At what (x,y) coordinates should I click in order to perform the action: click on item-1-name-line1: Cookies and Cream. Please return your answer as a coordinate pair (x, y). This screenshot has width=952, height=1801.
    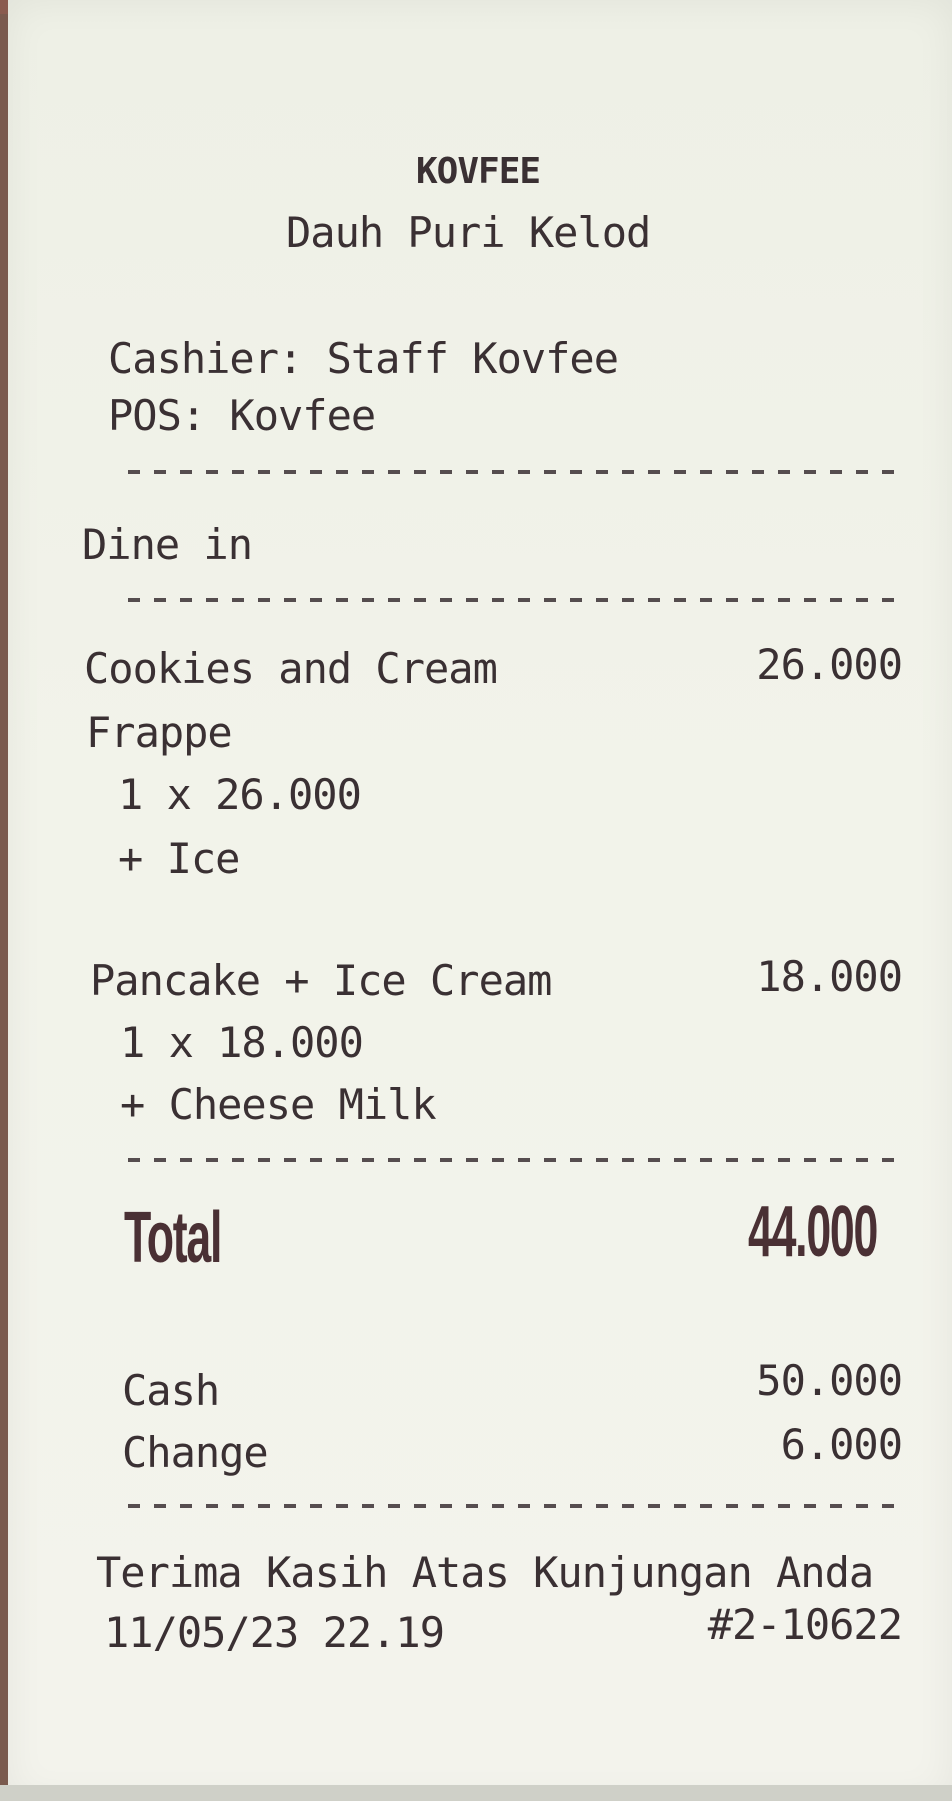
    Looking at the image, I should click on (291, 668).